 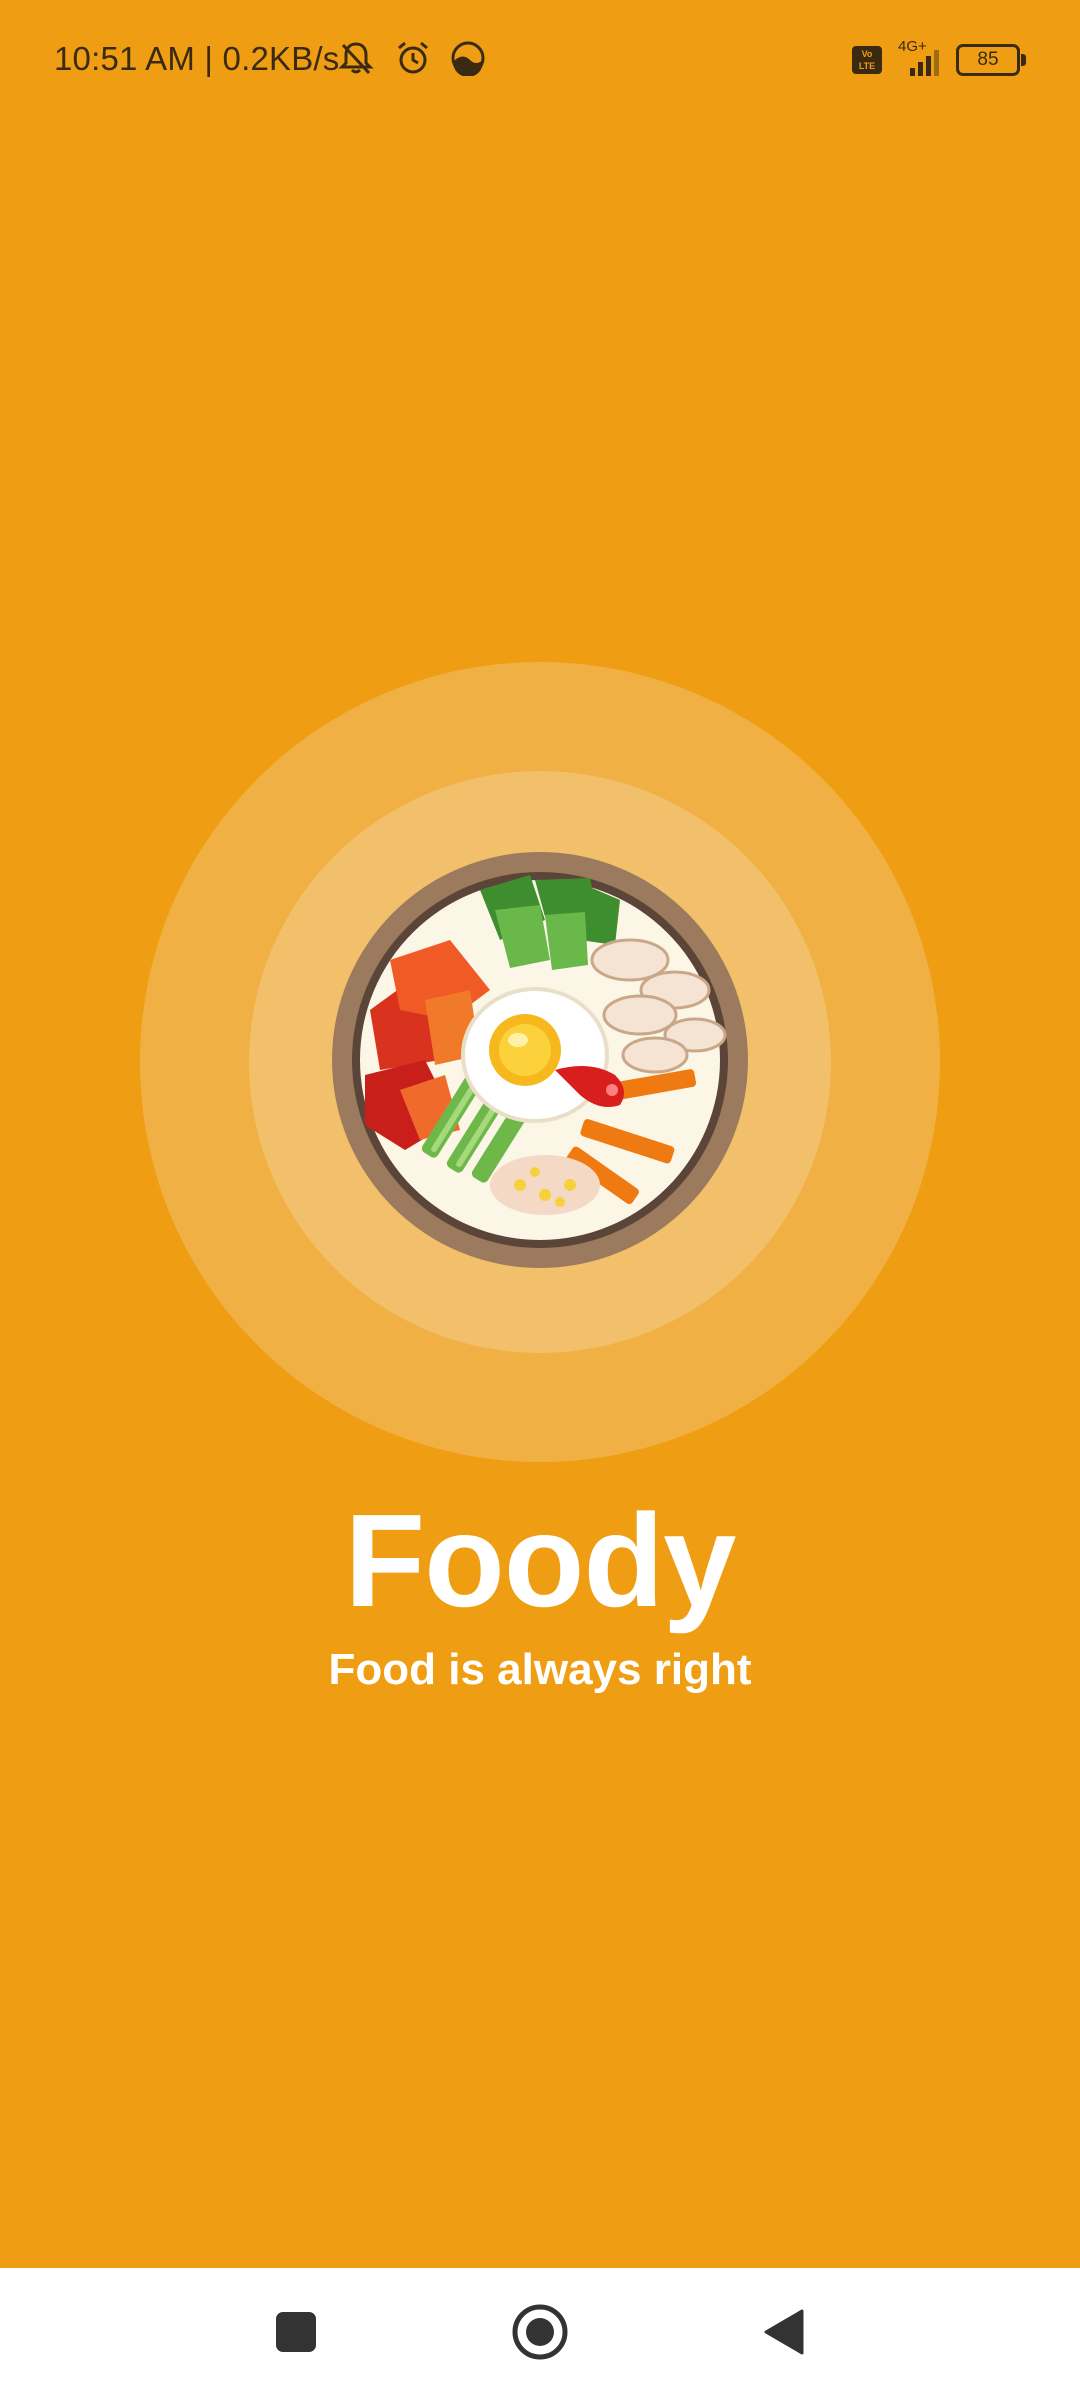 What do you see at coordinates (197, 58) in the screenshot?
I see `status-time-speed: 10:51 AM | 0.2KB/s` at bounding box center [197, 58].